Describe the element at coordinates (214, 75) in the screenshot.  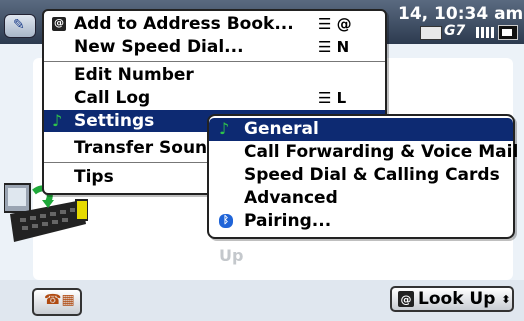
I see `menu-item-edit-number: Edit Number` at that location.